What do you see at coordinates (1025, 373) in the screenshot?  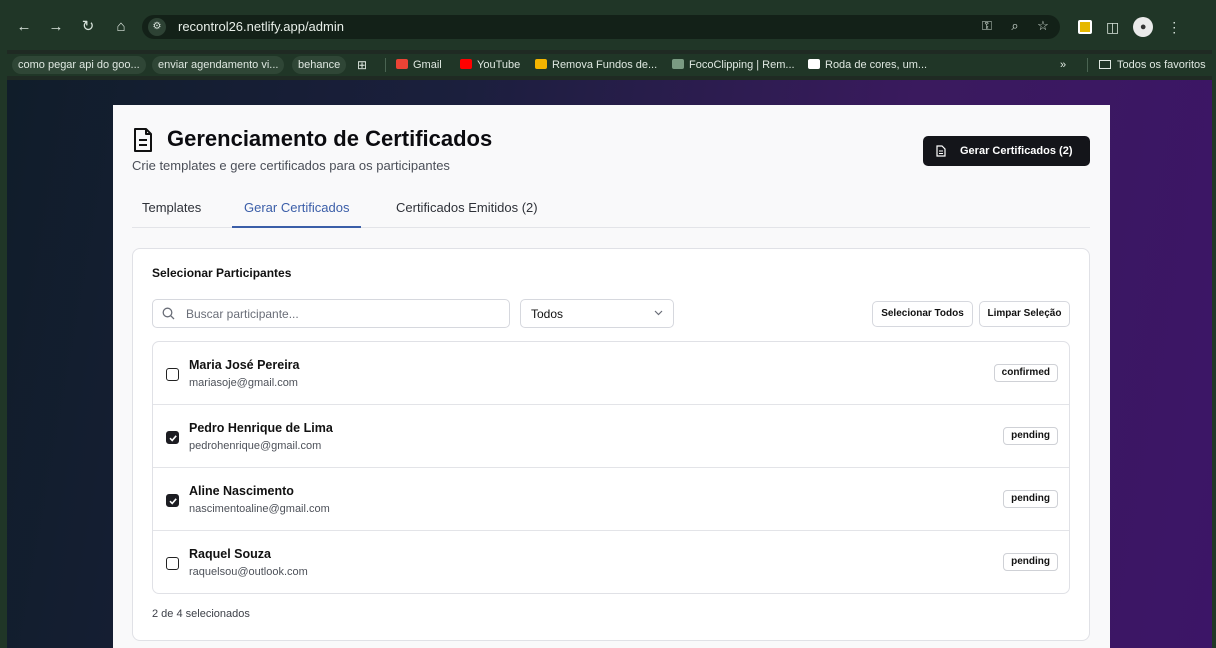 I see `status-badge: confirmed` at bounding box center [1025, 373].